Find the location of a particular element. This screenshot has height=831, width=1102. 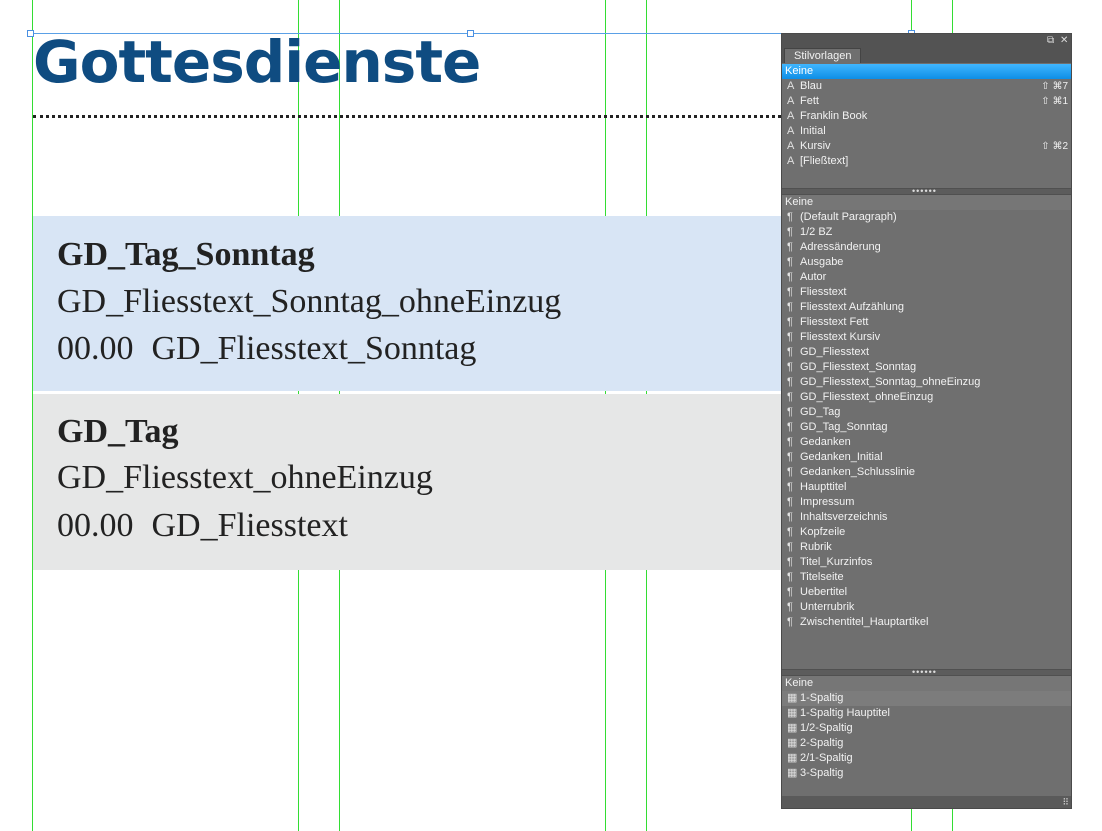

paragraph-style-none: Keine is located at coordinates (926, 202).